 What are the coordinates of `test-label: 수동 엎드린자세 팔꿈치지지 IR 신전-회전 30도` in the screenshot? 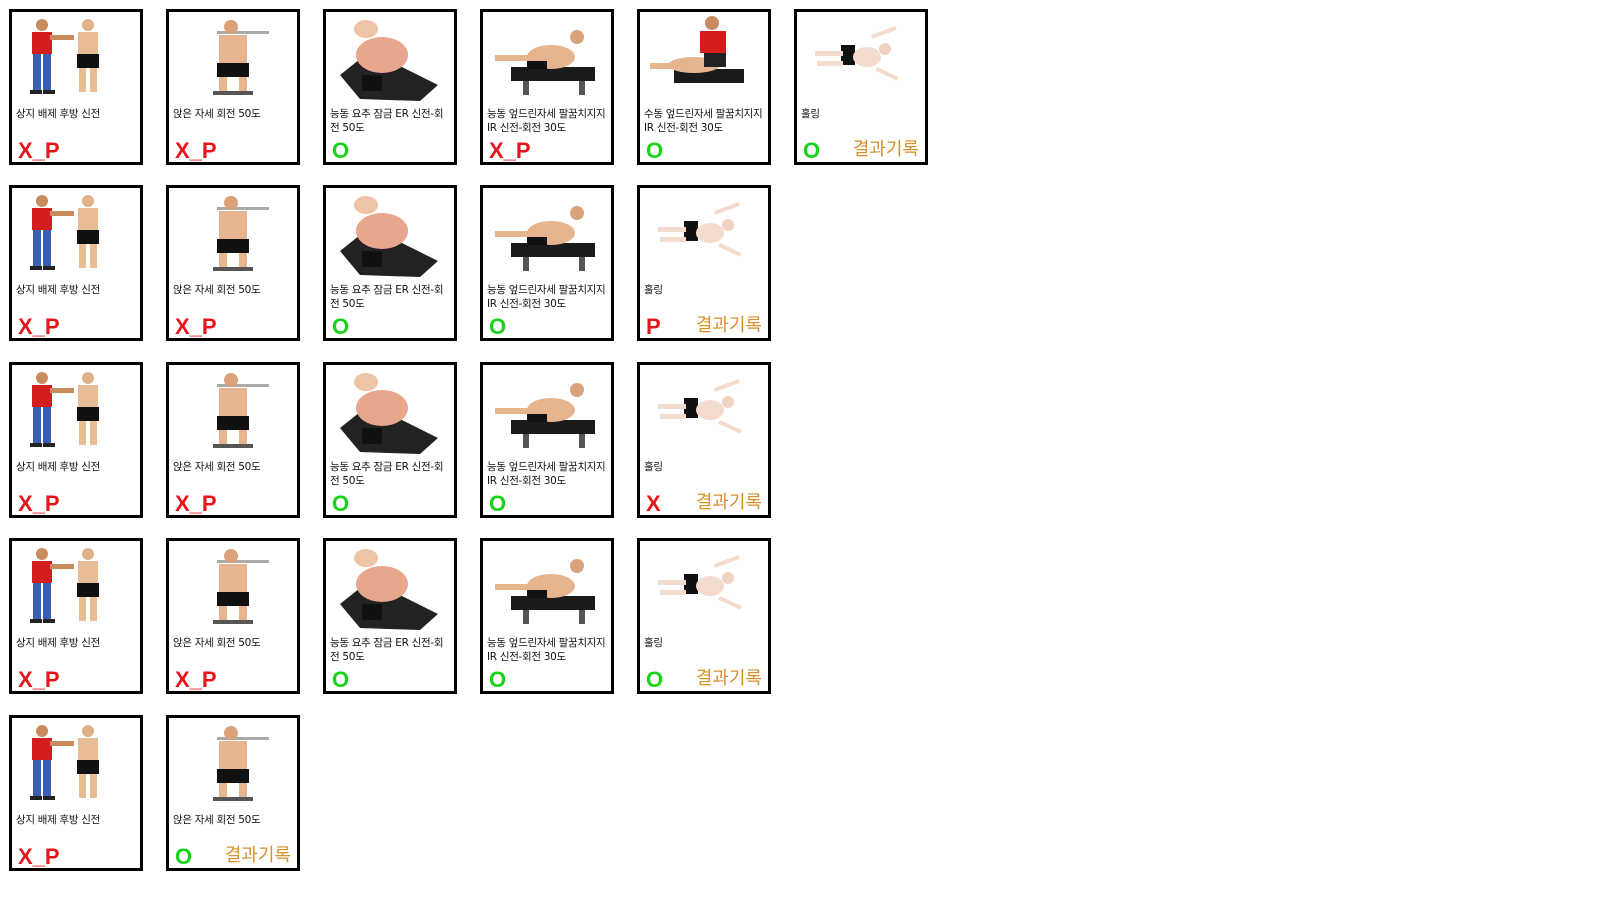 It's located at (703, 121).